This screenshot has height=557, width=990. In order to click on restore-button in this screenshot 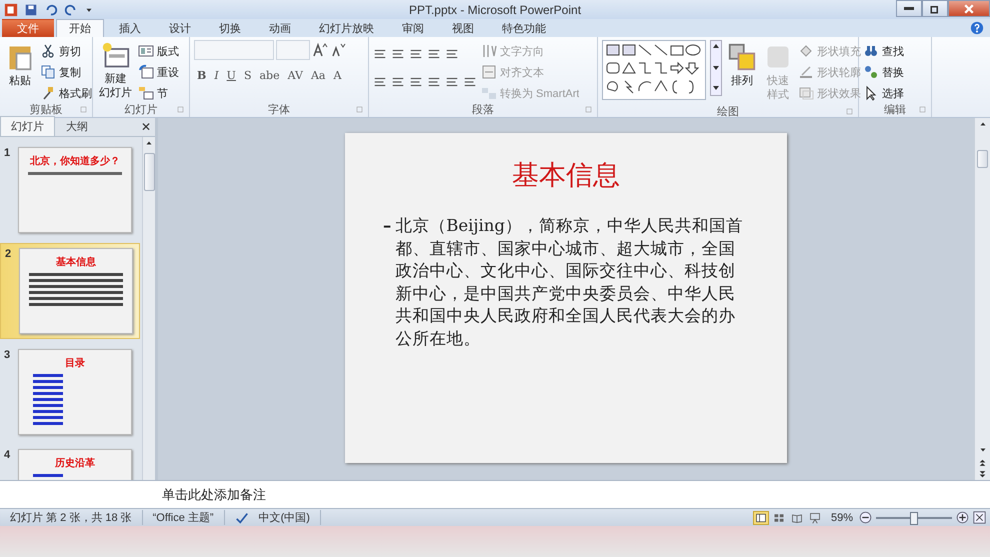, I will do `click(935, 8)`.